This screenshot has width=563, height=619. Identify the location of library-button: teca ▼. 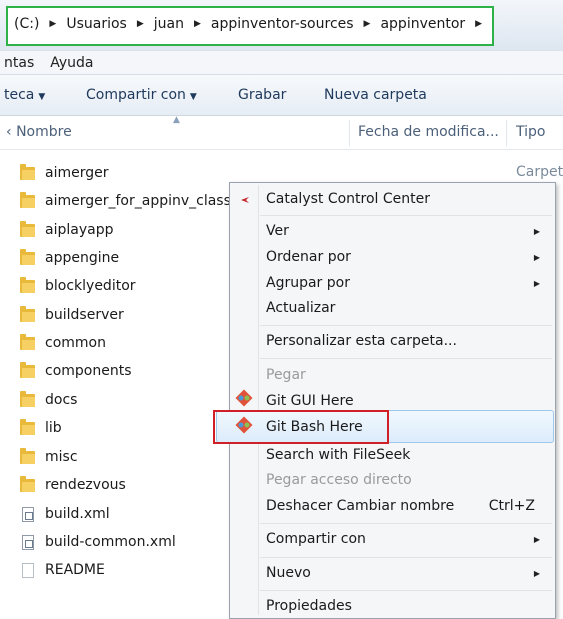
(24, 95).